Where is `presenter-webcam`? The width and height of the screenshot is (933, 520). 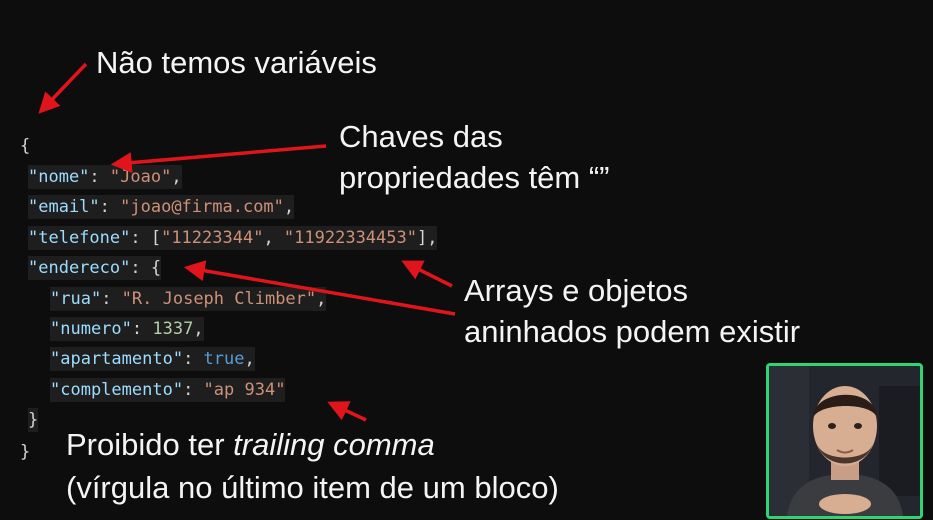 presenter-webcam is located at coordinates (844, 441).